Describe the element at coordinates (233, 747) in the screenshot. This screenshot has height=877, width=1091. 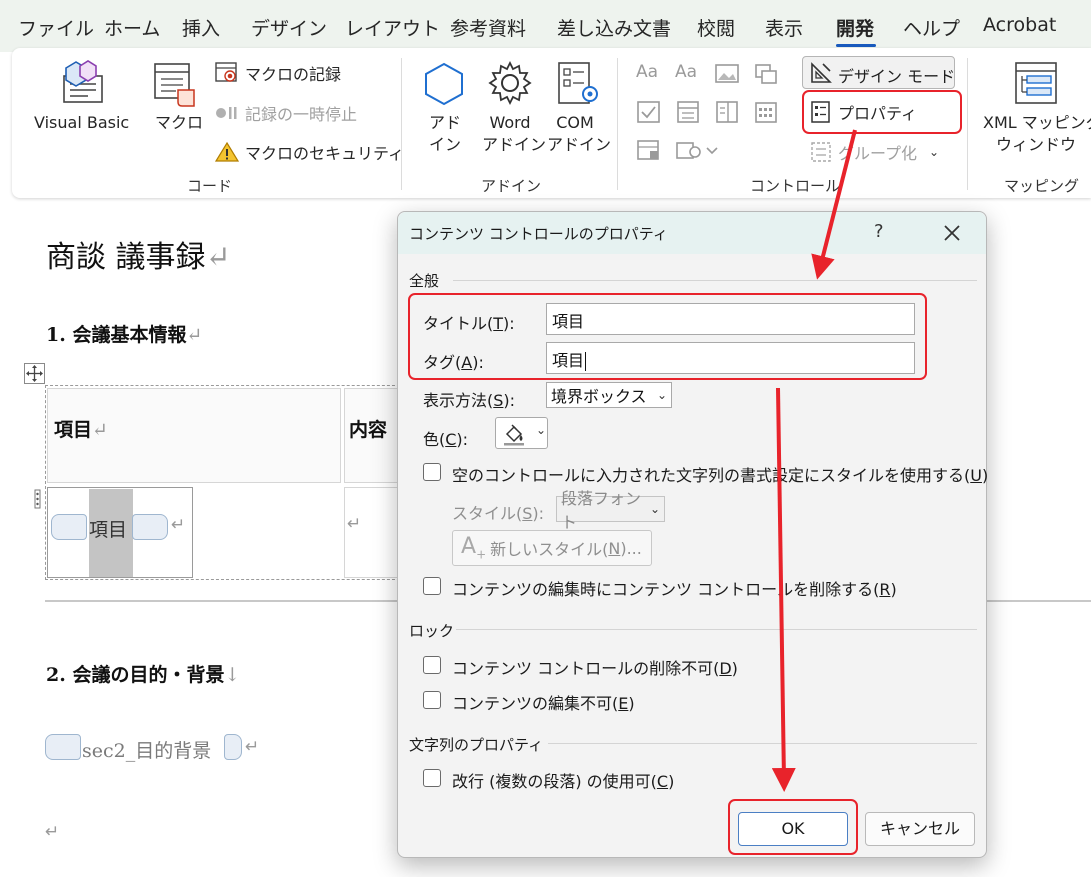
I see `placeholder-end-tag` at that location.